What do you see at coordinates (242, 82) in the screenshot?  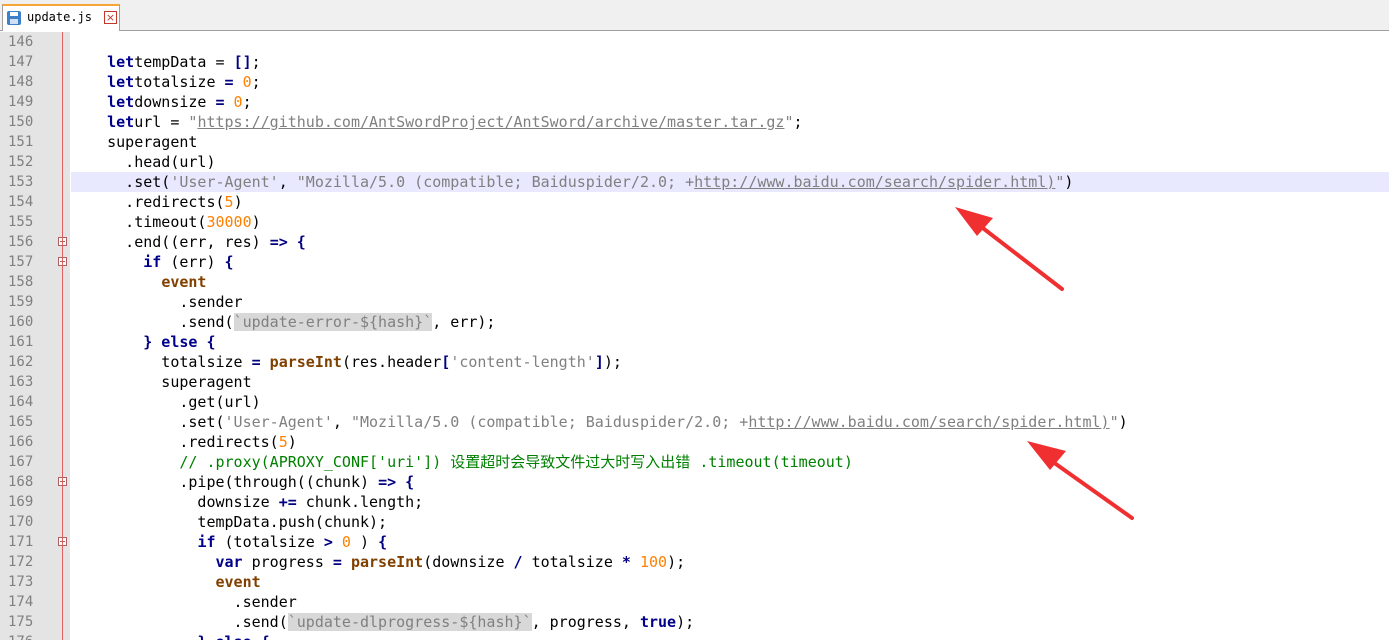 I see `code-token: 0` at bounding box center [242, 82].